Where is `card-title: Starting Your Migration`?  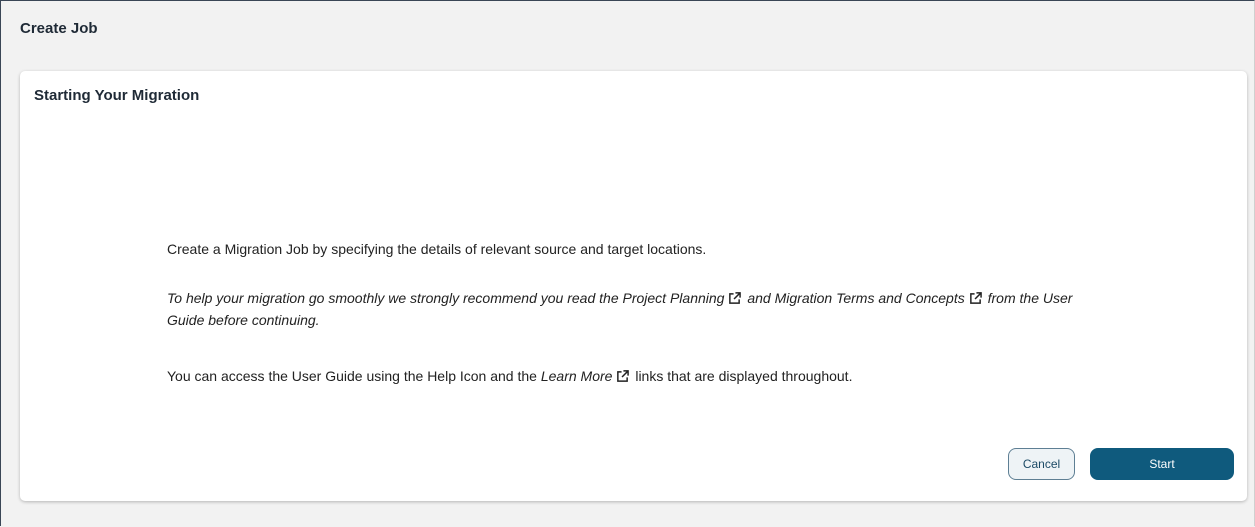 card-title: Starting Your Migration is located at coordinates (117, 95).